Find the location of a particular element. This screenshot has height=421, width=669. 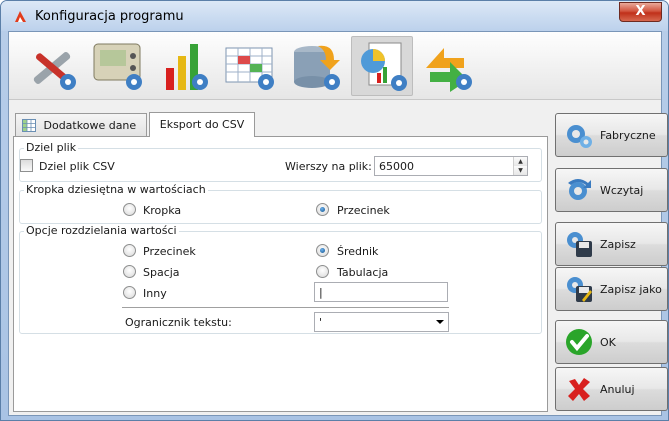

group-legend: Kropka dziesiętna w wartościach is located at coordinates (116, 189).